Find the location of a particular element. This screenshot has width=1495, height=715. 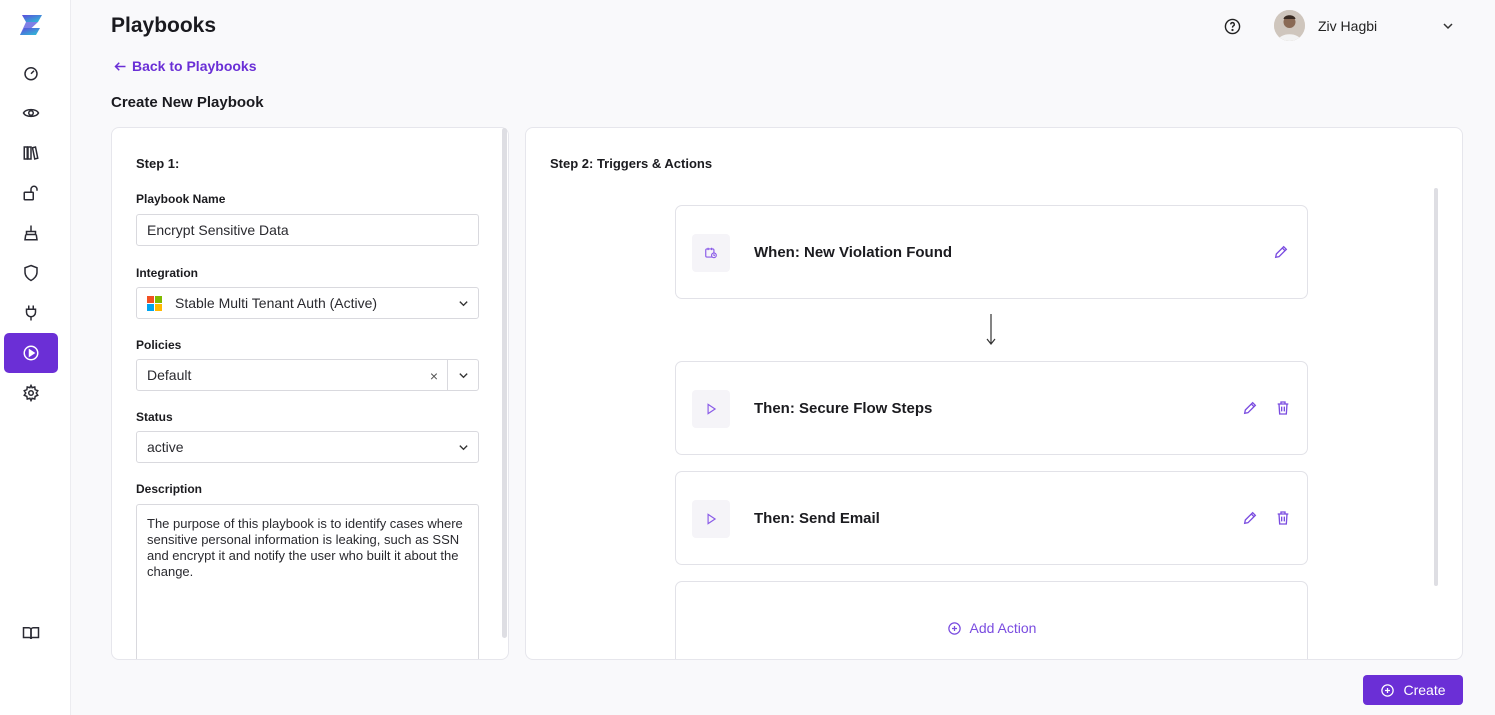

page-subtitle: Create New Playbook is located at coordinates (187, 102).